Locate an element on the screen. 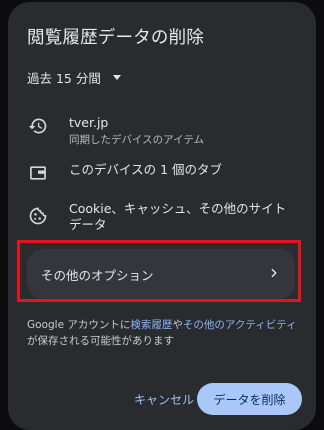 The width and height of the screenshot is (324, 430). cookie-item-title: Cookie、キャッシュ、その他のサイトデータ is located at coordinates (178, 216).